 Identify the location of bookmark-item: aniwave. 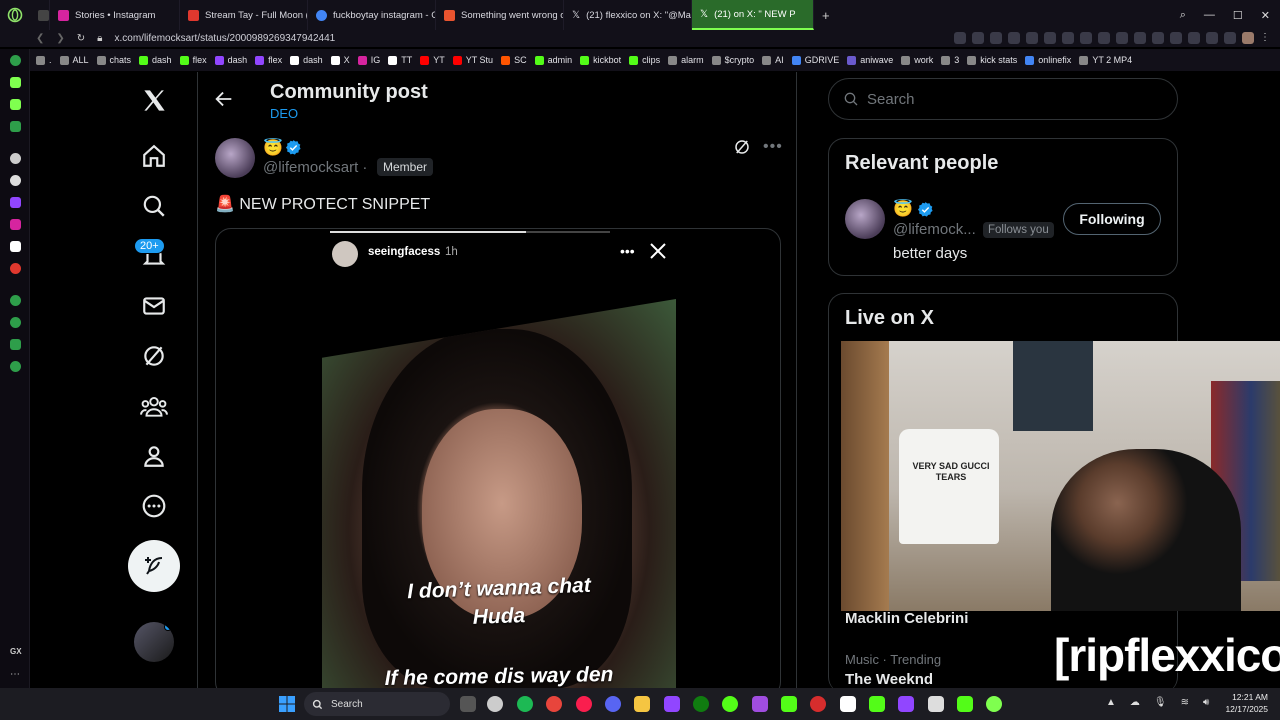
(870, 60).